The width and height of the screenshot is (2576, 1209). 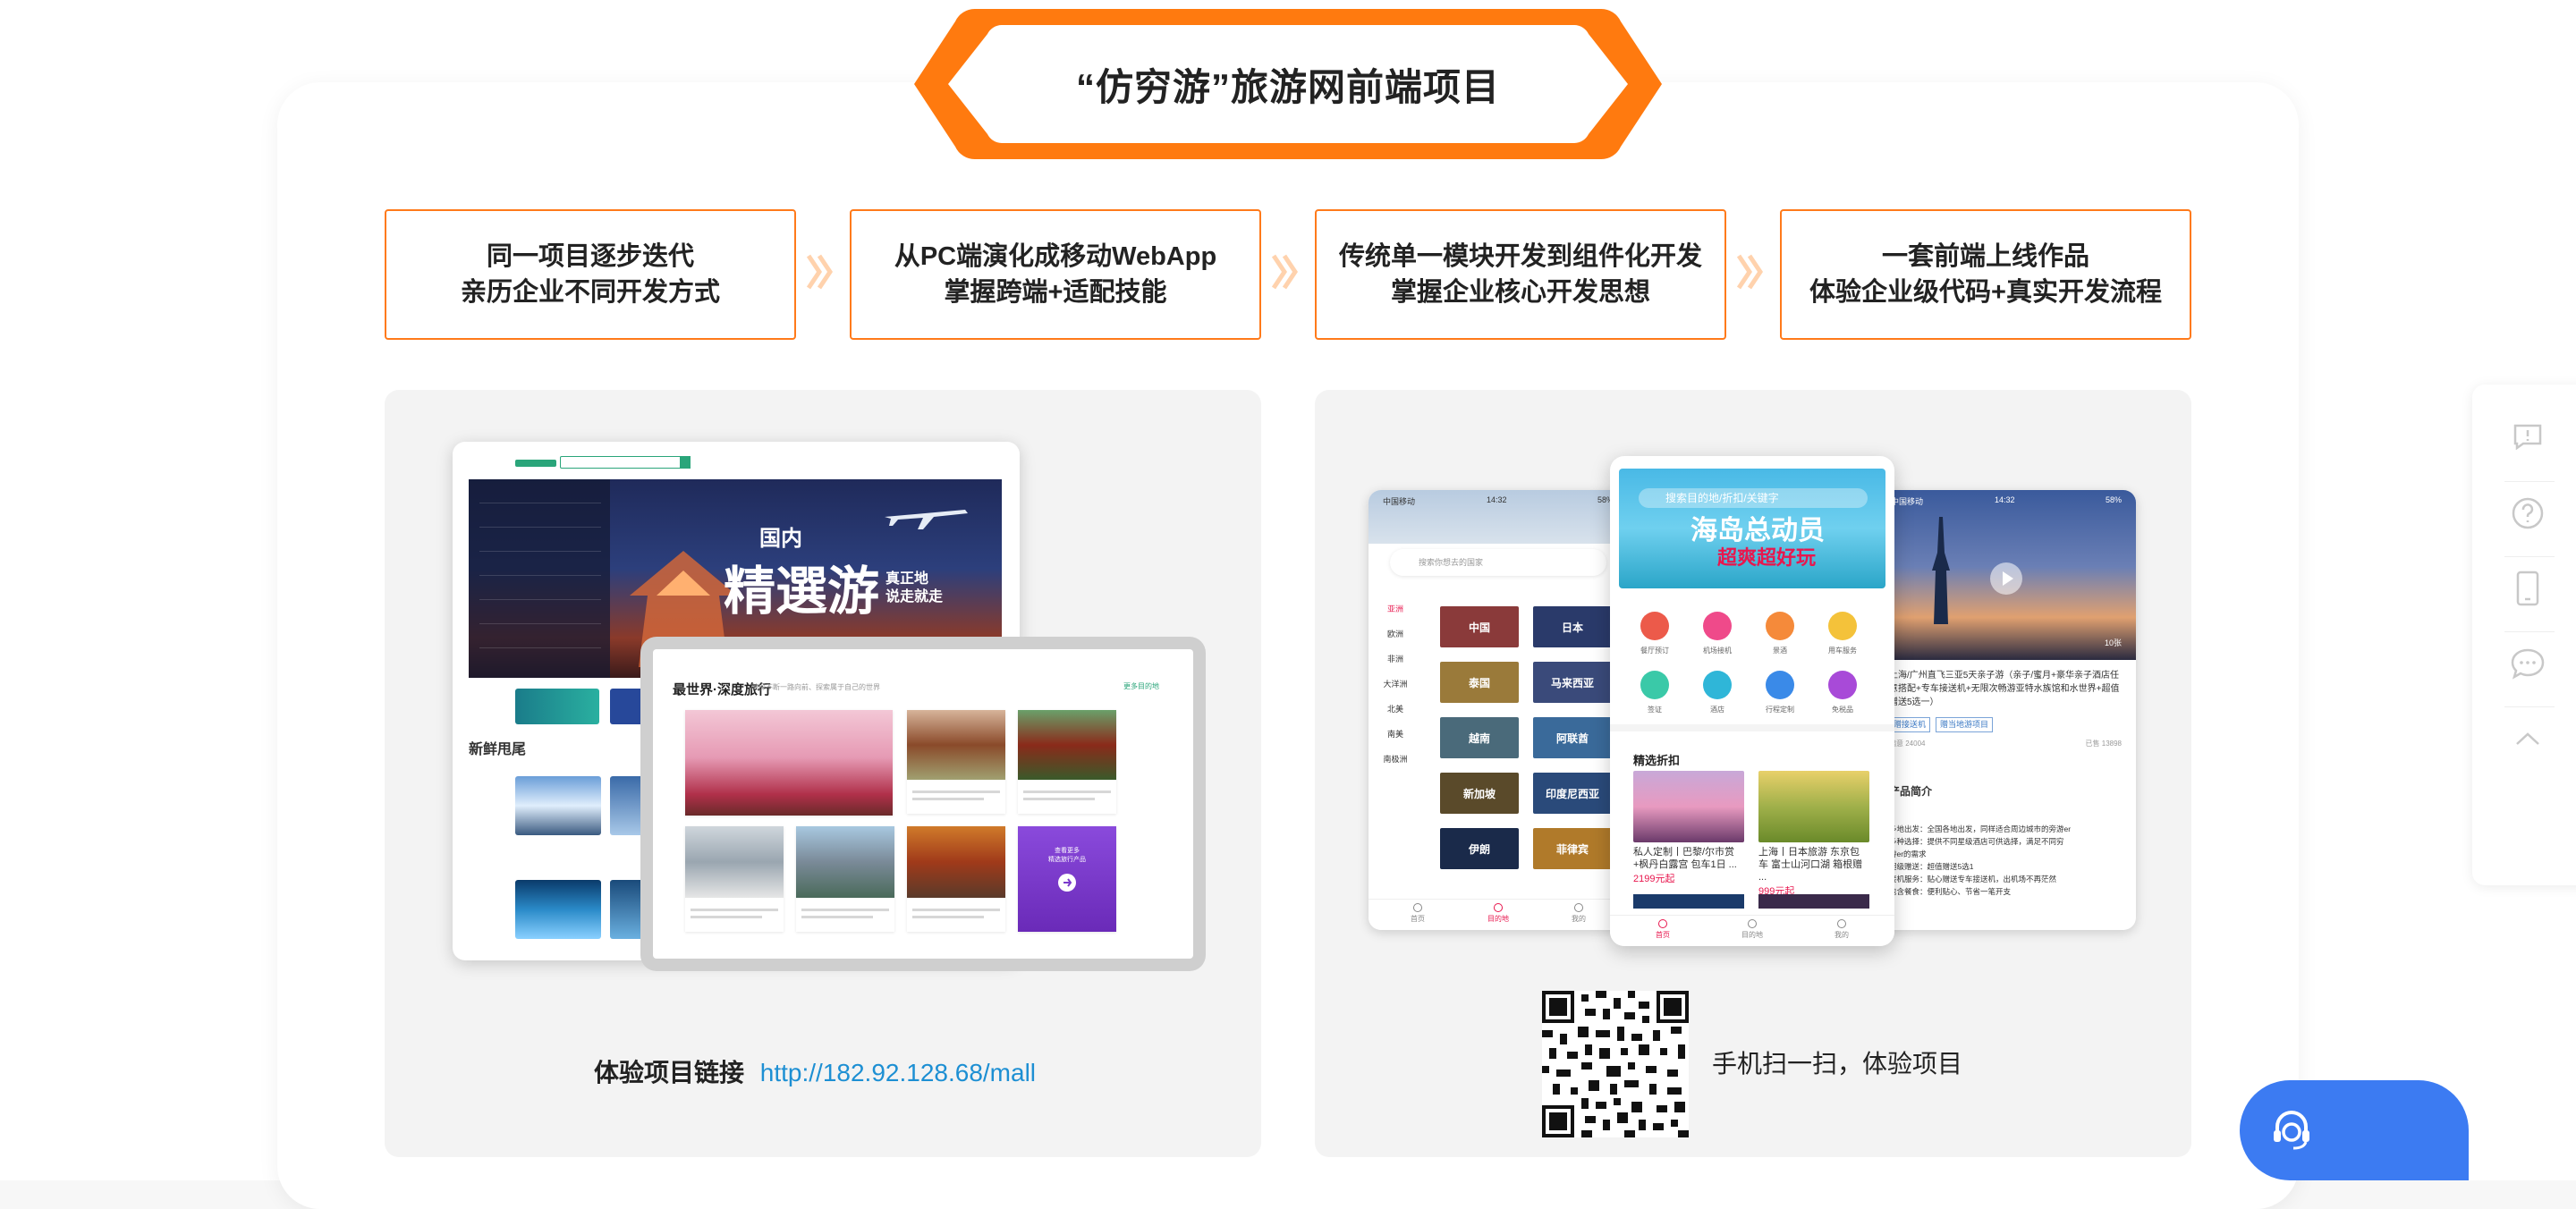 I want to click on country-tile: 马来西亚, so click(x=1572, y=682).